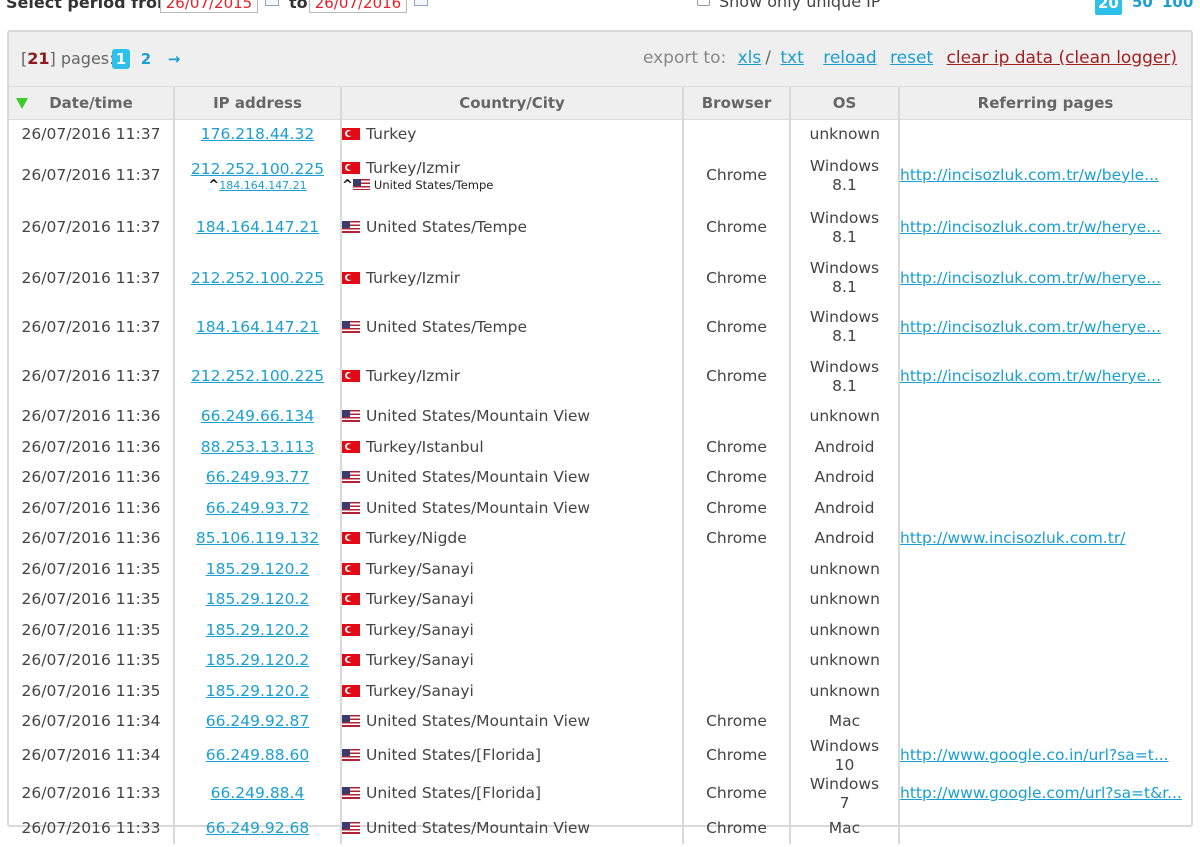  I want to click on clear-ip-data-link: clear ip data (clean logger), so click(1062, 58).